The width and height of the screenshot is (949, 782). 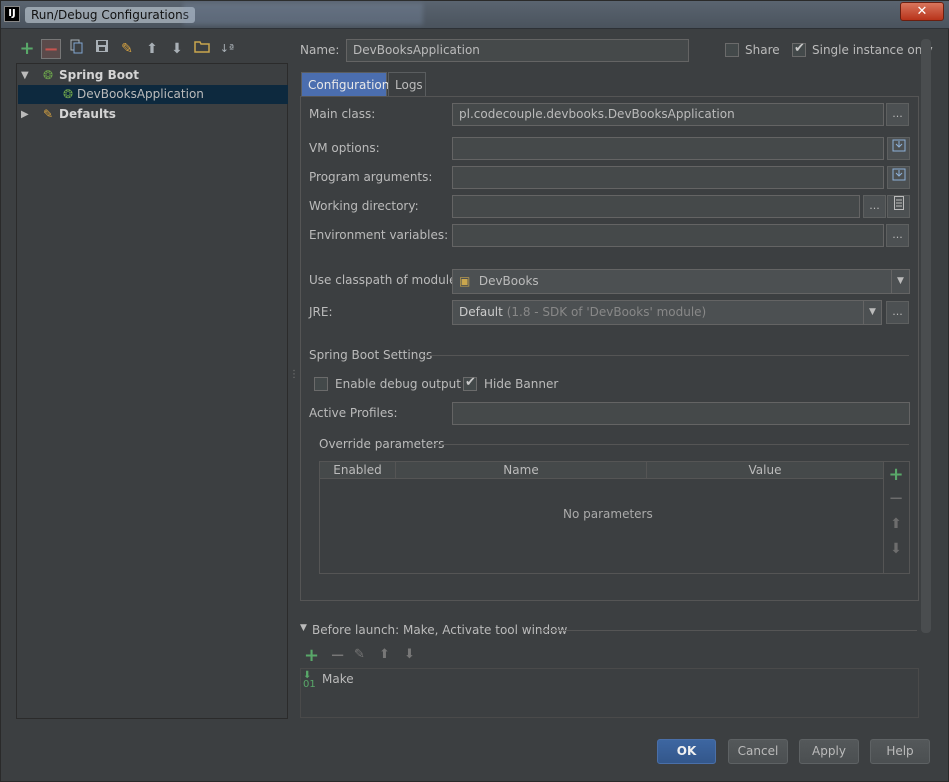 What do you see at coordinates (470, 383) in the screenshot?
I see `hide-banner-checkbox` at bounding box center [470, 383].